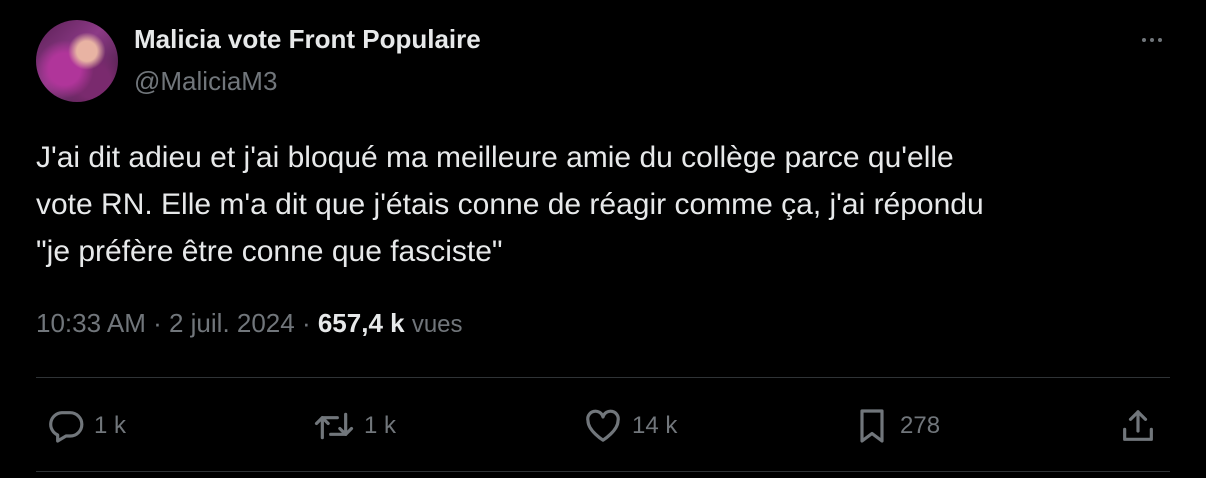 The width and height of the screenshot is (1206, 478). What do you see at coordinates (66, 426) in the screenshot?
I see `reply-icon` at bounding box center [66, 426].